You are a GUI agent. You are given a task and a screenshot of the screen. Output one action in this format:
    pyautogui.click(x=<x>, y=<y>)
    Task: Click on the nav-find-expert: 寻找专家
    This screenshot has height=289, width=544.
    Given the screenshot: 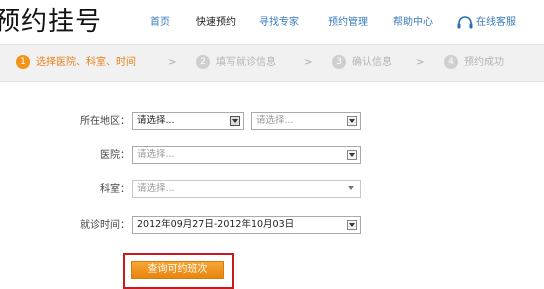 What is the action you would take?
    pyautogui.click(x=279, y=23)
    